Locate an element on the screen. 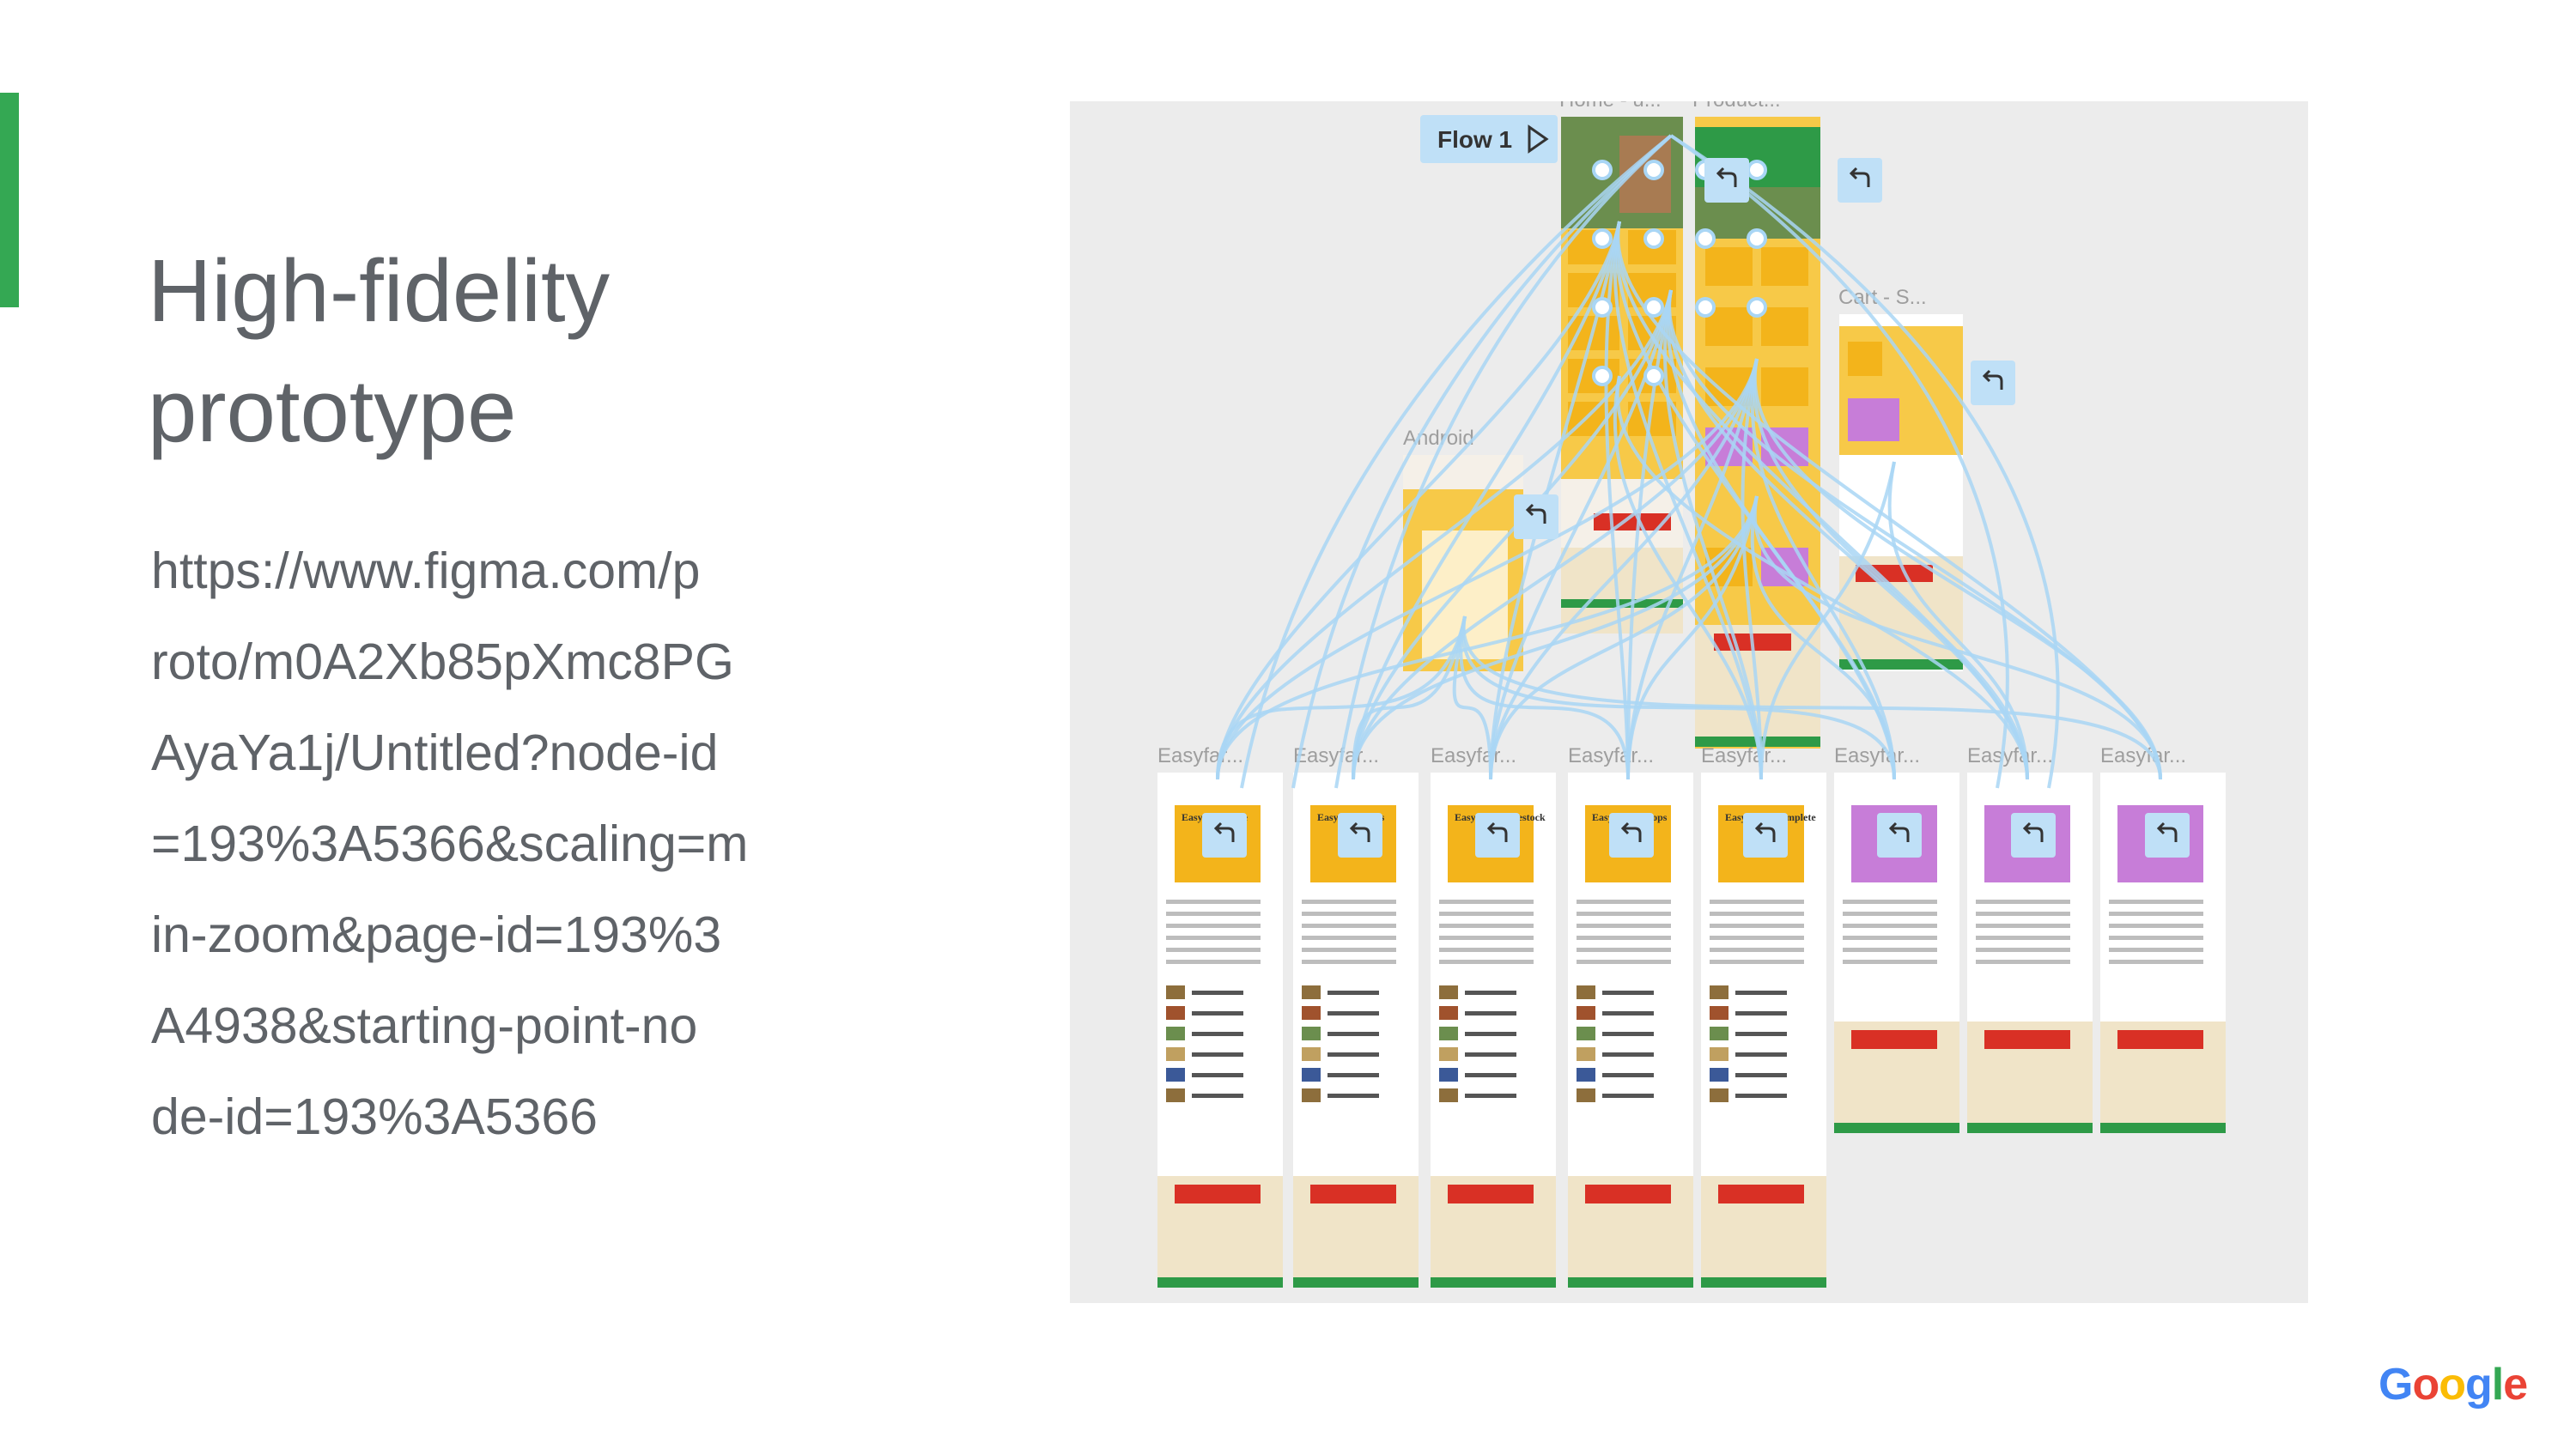 The height and width of the screenshot is (1449, 2576). slide-title: High-fidelity prototype is located at coordinates (534, 351).